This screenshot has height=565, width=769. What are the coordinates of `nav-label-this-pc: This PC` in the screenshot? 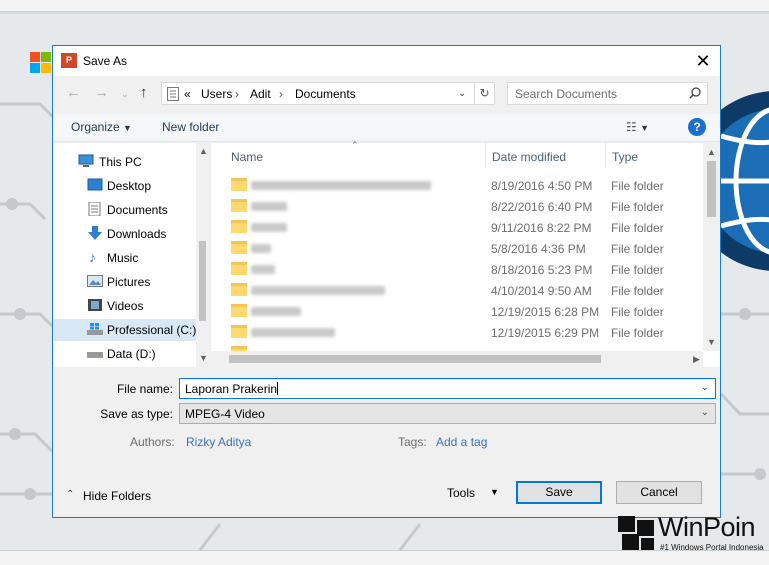 It's located at (120, 162).